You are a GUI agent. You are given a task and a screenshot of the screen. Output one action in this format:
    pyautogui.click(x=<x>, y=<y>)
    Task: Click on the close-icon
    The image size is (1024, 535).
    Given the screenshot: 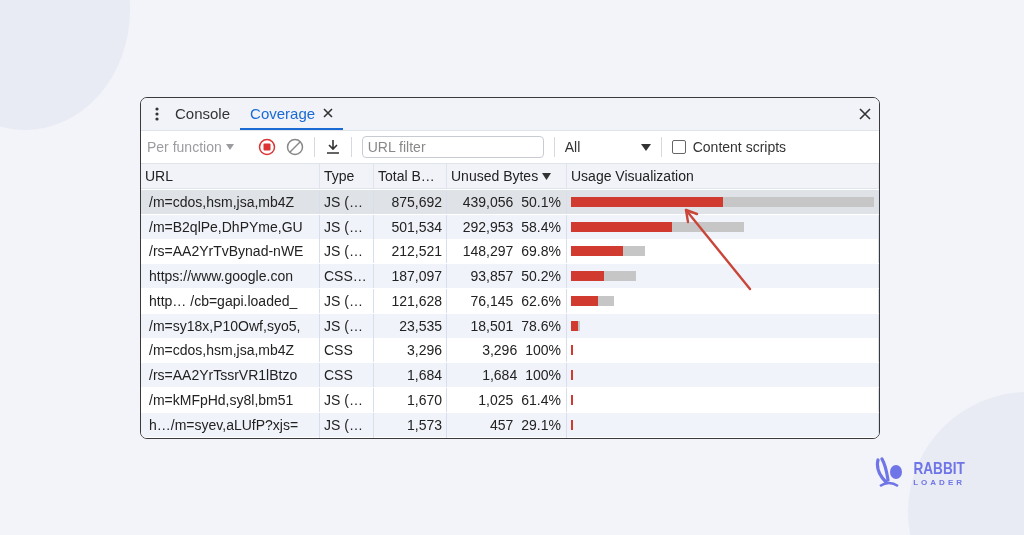 What is the action you would take?
    pyautogui.click(x=328, y=113)
    